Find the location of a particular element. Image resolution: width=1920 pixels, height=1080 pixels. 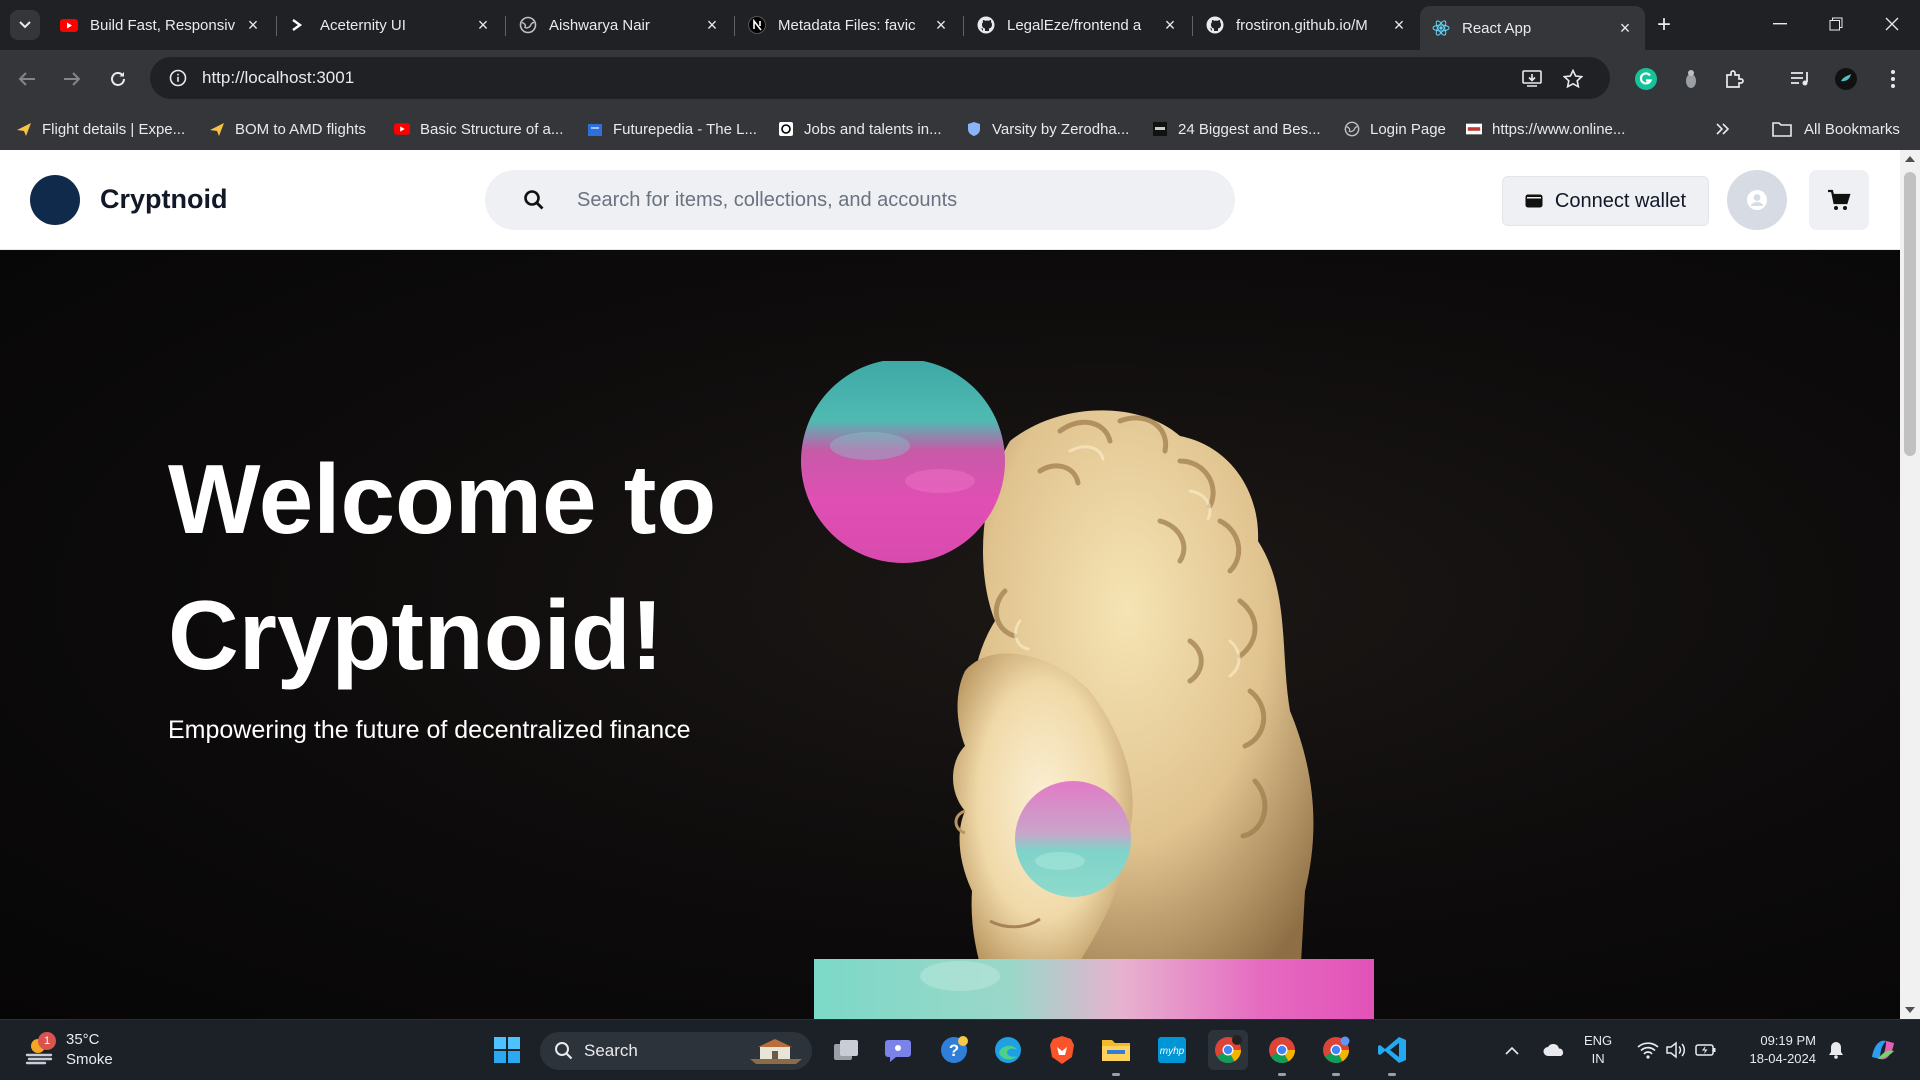

browser-tab-active: React App × is located at coordinates (1532, 28).